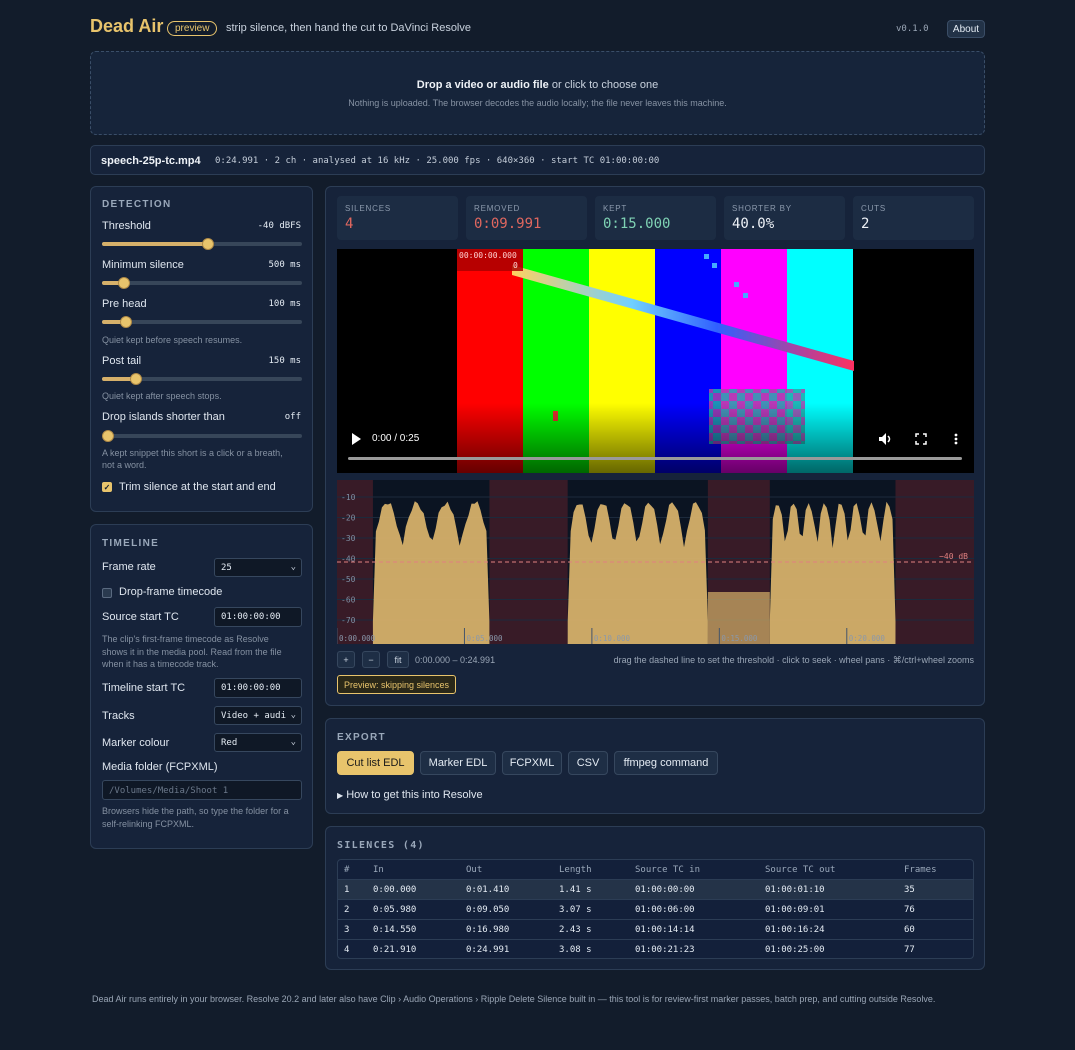 This screenshot has height=1050, width=1075. Describe the element at coordinates (258, 567) in the screenshot. I see `frame-rate-select: 25 ⌄` at that location.